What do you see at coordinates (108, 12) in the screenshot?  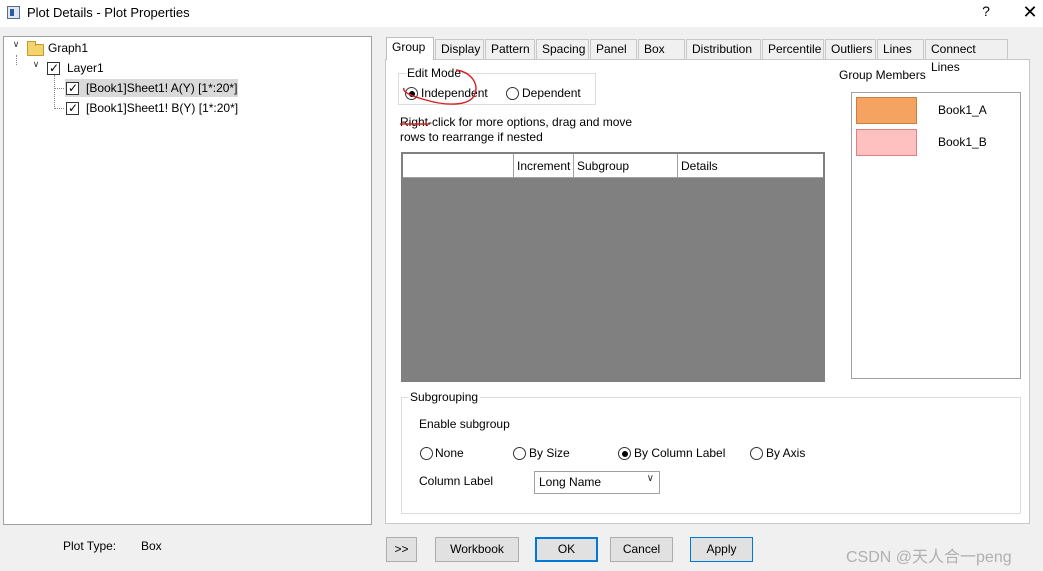 I see `window-title: Plot Details - Plot Properties` at bounding box center [108, 12].